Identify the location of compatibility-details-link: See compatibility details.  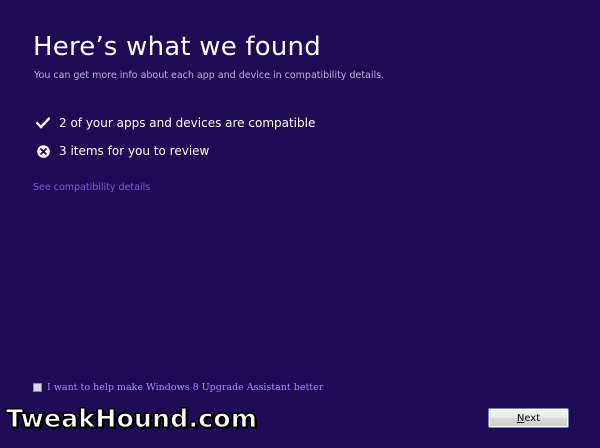
(91, 187).